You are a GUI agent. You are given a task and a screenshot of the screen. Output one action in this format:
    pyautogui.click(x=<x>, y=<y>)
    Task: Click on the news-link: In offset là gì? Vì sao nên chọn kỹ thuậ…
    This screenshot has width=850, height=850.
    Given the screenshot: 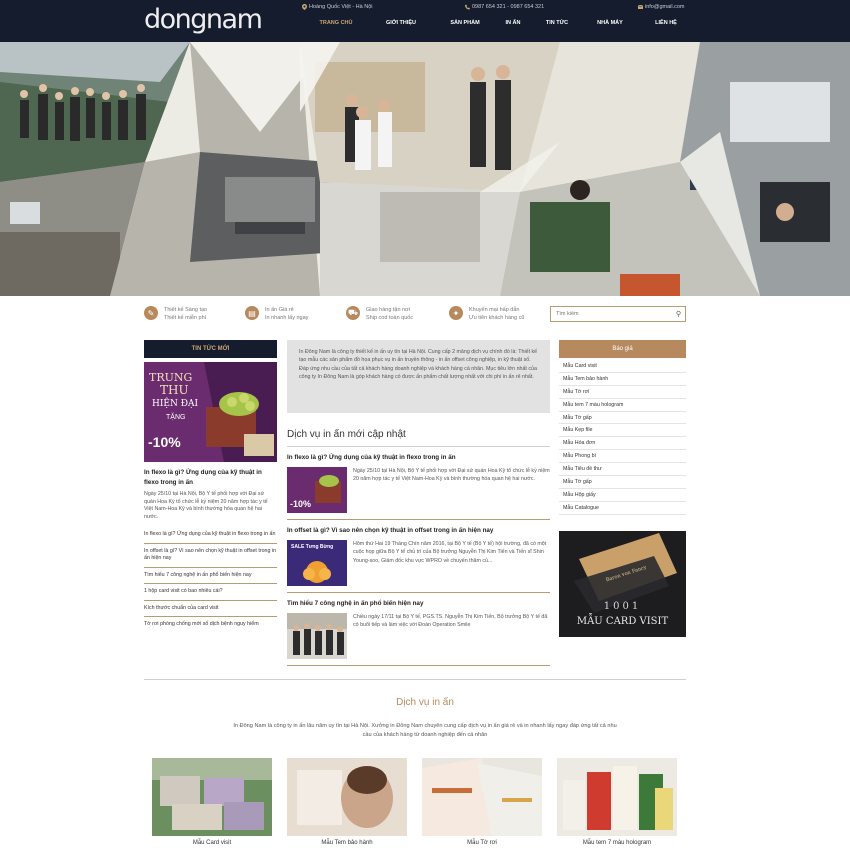 What is the action you would take?
    pyautogui.click(x=210, y=556)
    